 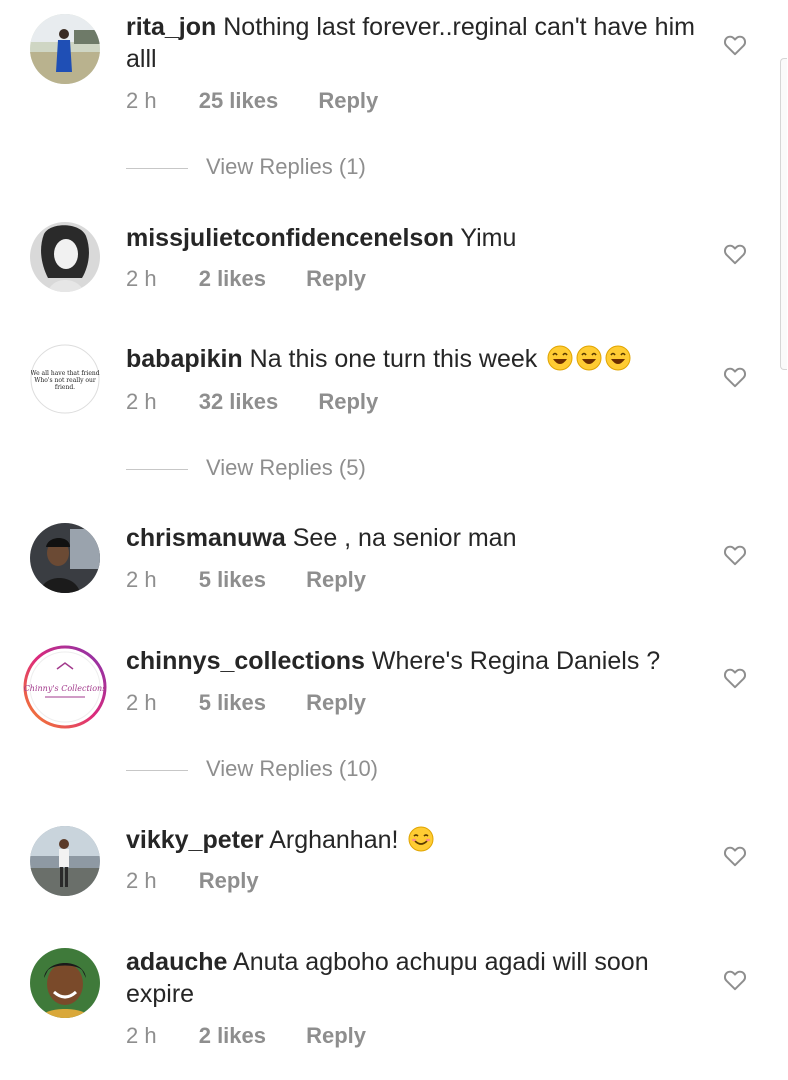 I want to click on comment-body: Na this one turn this week, so click(x=393, y=359).